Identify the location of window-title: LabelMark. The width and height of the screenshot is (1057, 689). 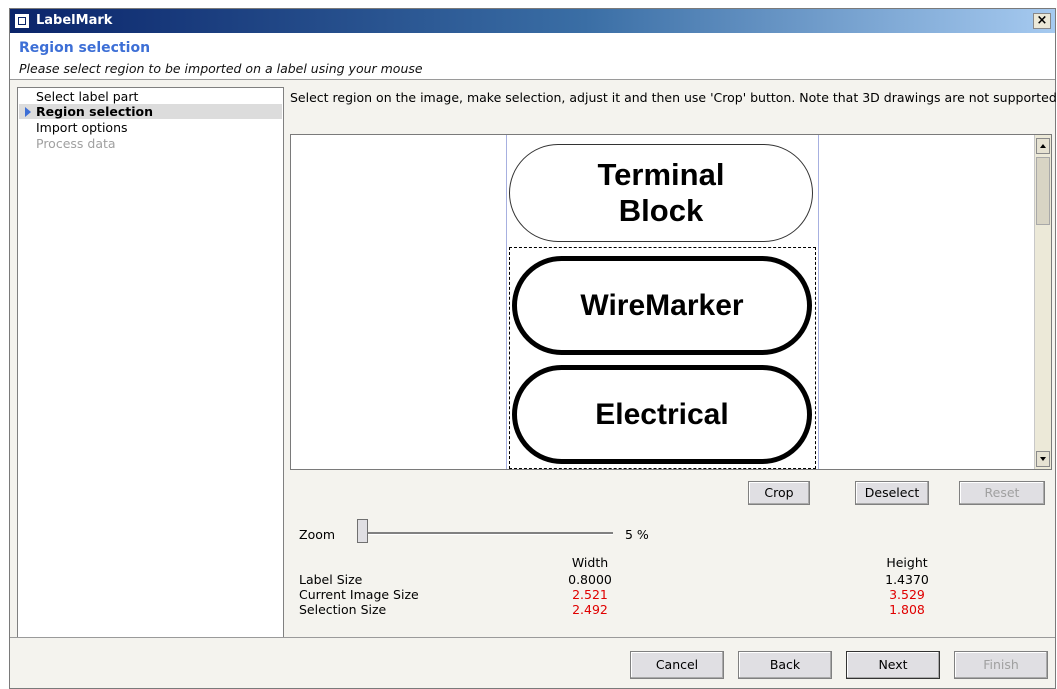
(74, 20).